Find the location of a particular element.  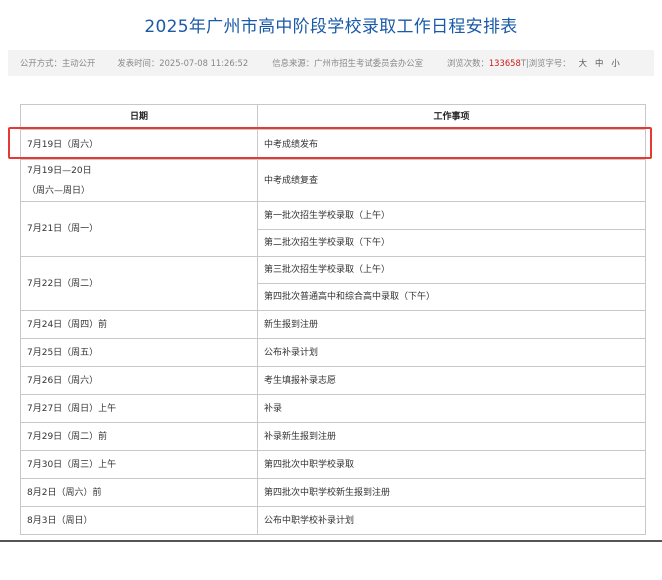

font-size-large-link: 大 is located at coordinates (583, 63).